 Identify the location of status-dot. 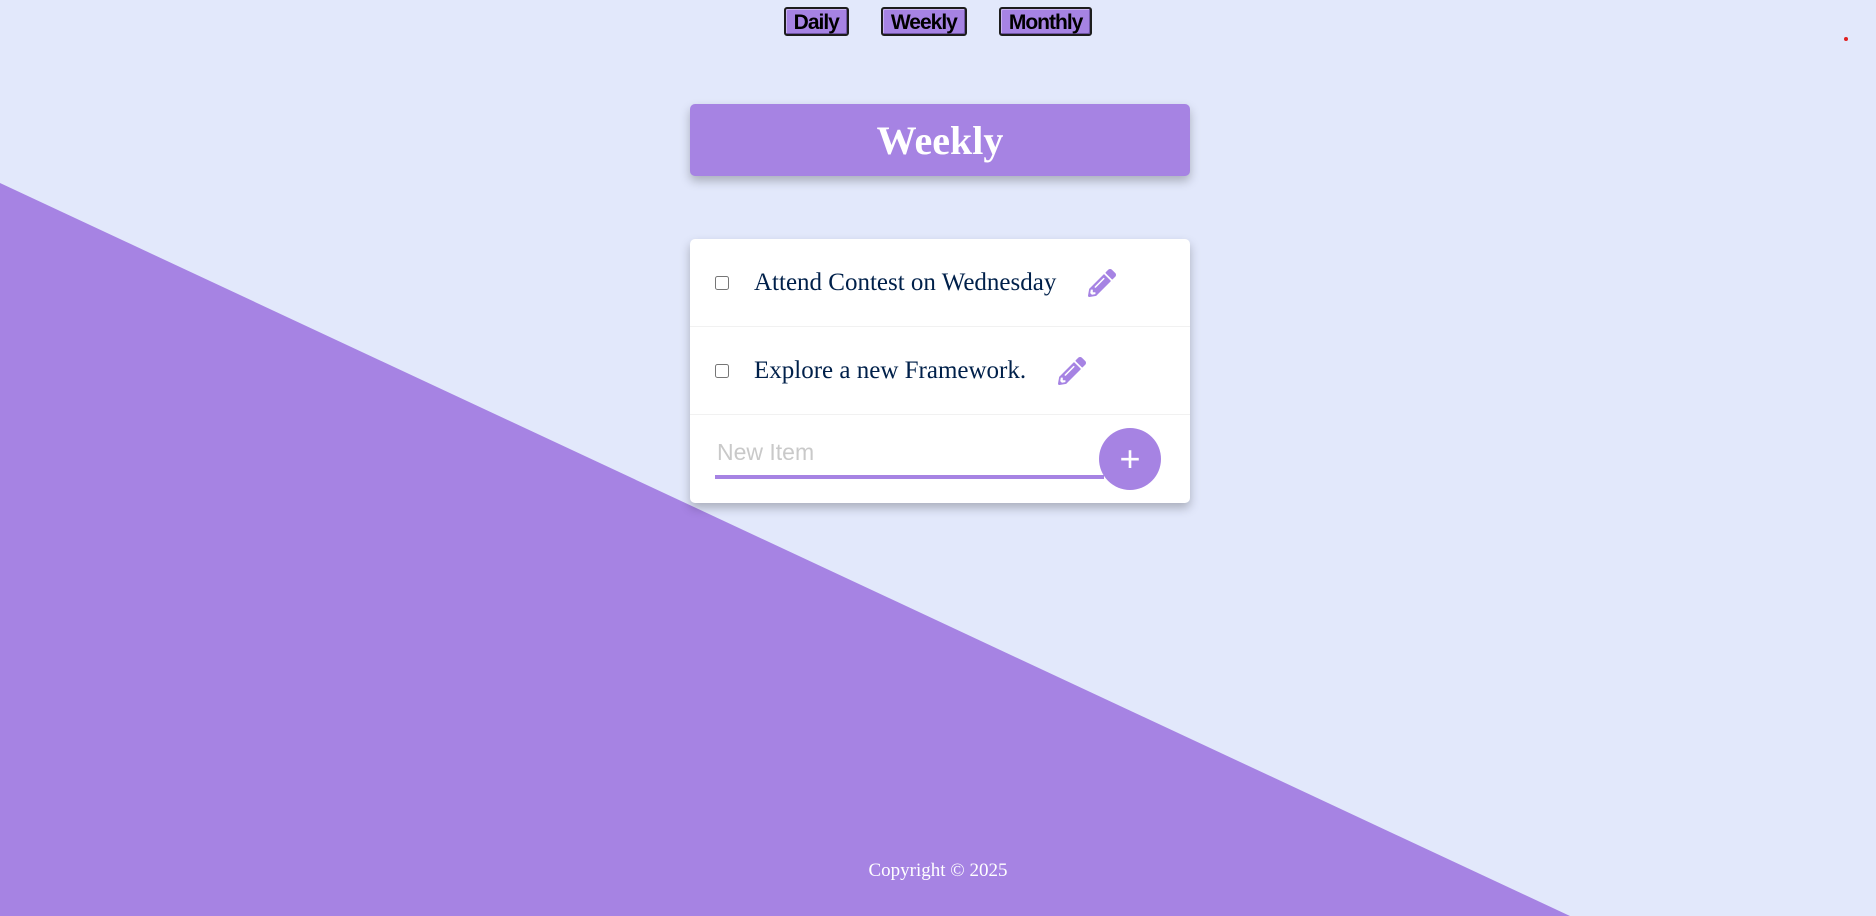
(1846, 39).